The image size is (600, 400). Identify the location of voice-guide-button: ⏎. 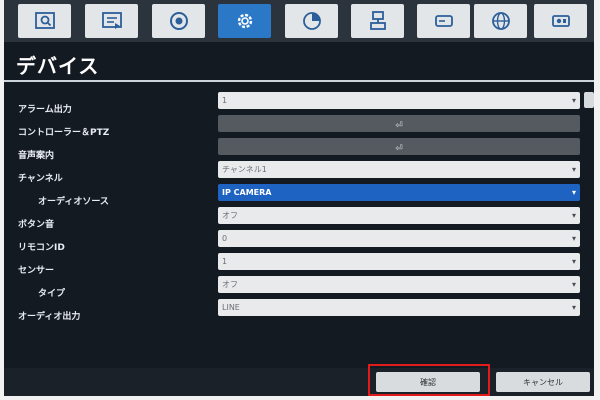
(399, 146).